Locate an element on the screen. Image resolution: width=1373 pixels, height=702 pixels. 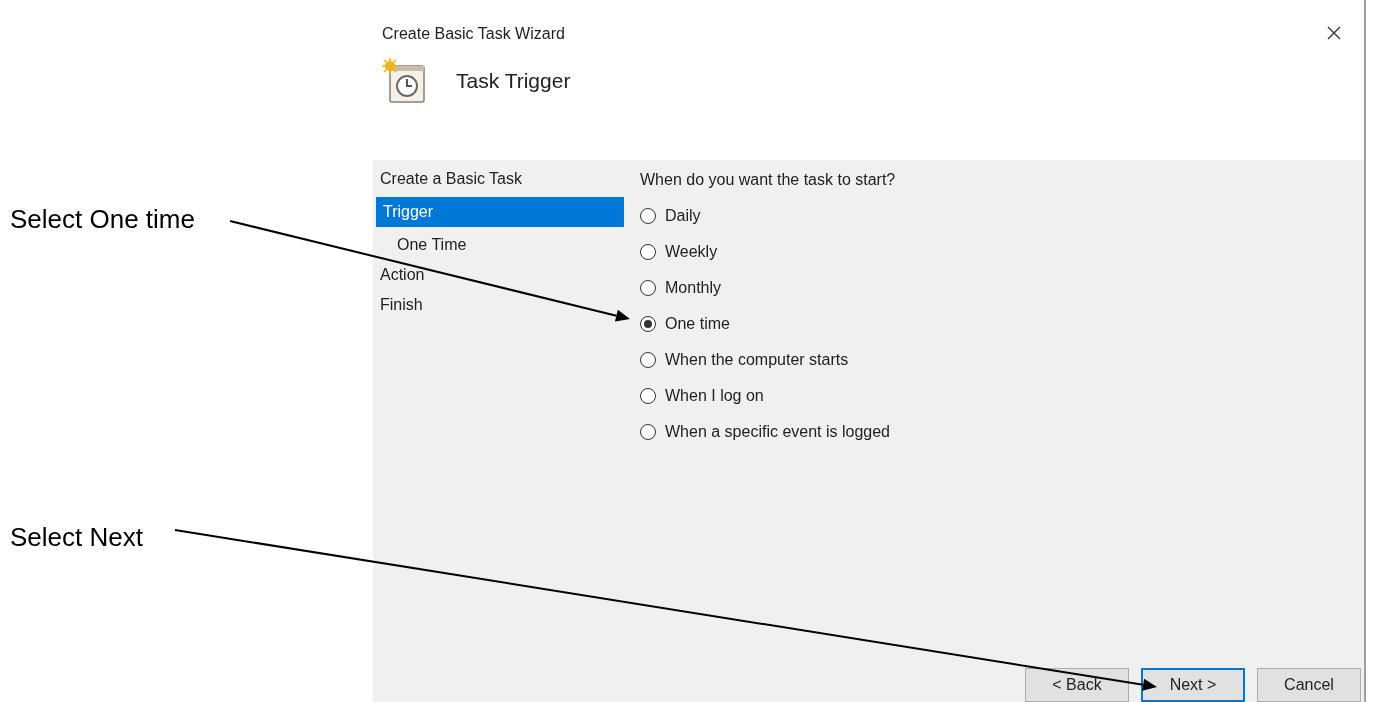
wizard-step: Create a Basic Task is located at coordinates (500, 179).